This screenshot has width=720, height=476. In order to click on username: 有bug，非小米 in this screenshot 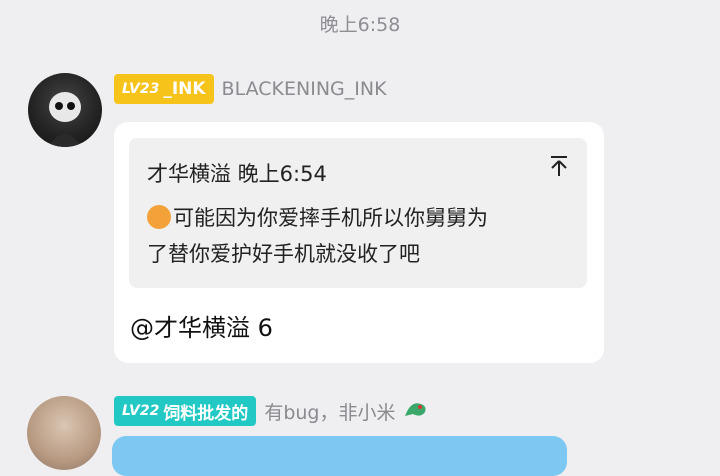, I will do `click(329, 411)`.